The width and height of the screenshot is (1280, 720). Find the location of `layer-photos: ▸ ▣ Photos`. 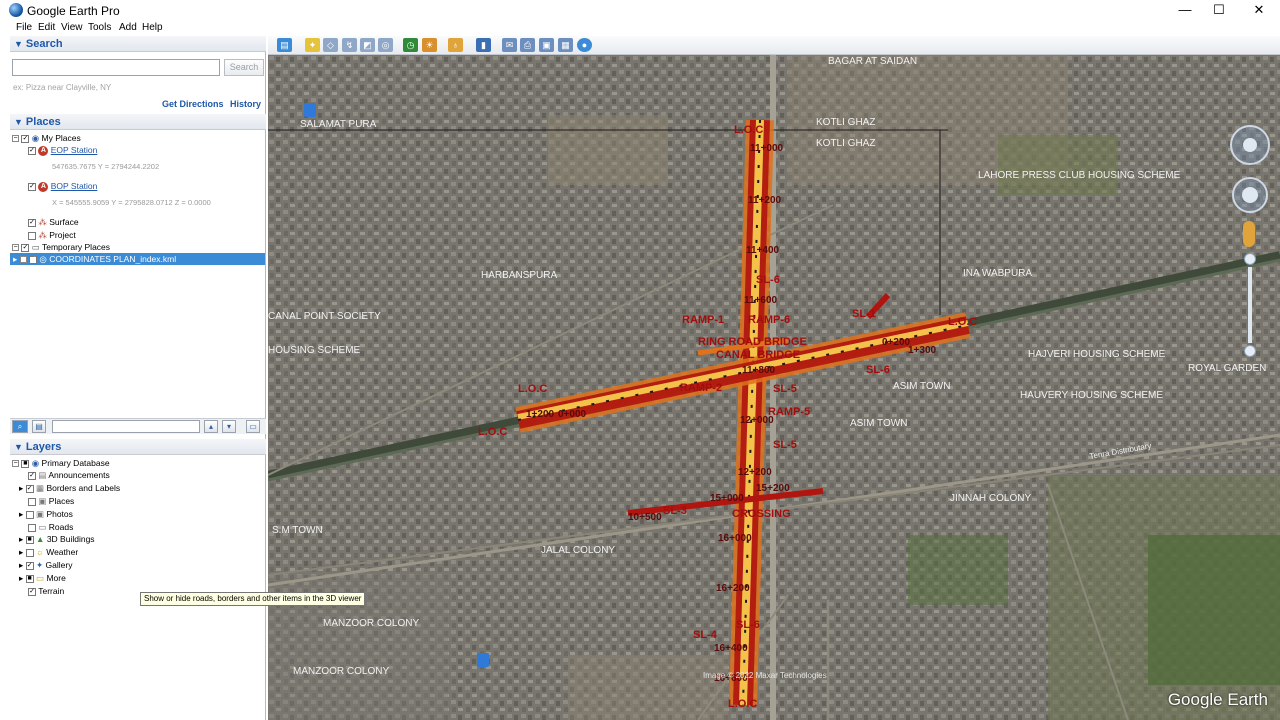

layer-photos: ▸ ▣ Photos is located at coordinates (46, 514).